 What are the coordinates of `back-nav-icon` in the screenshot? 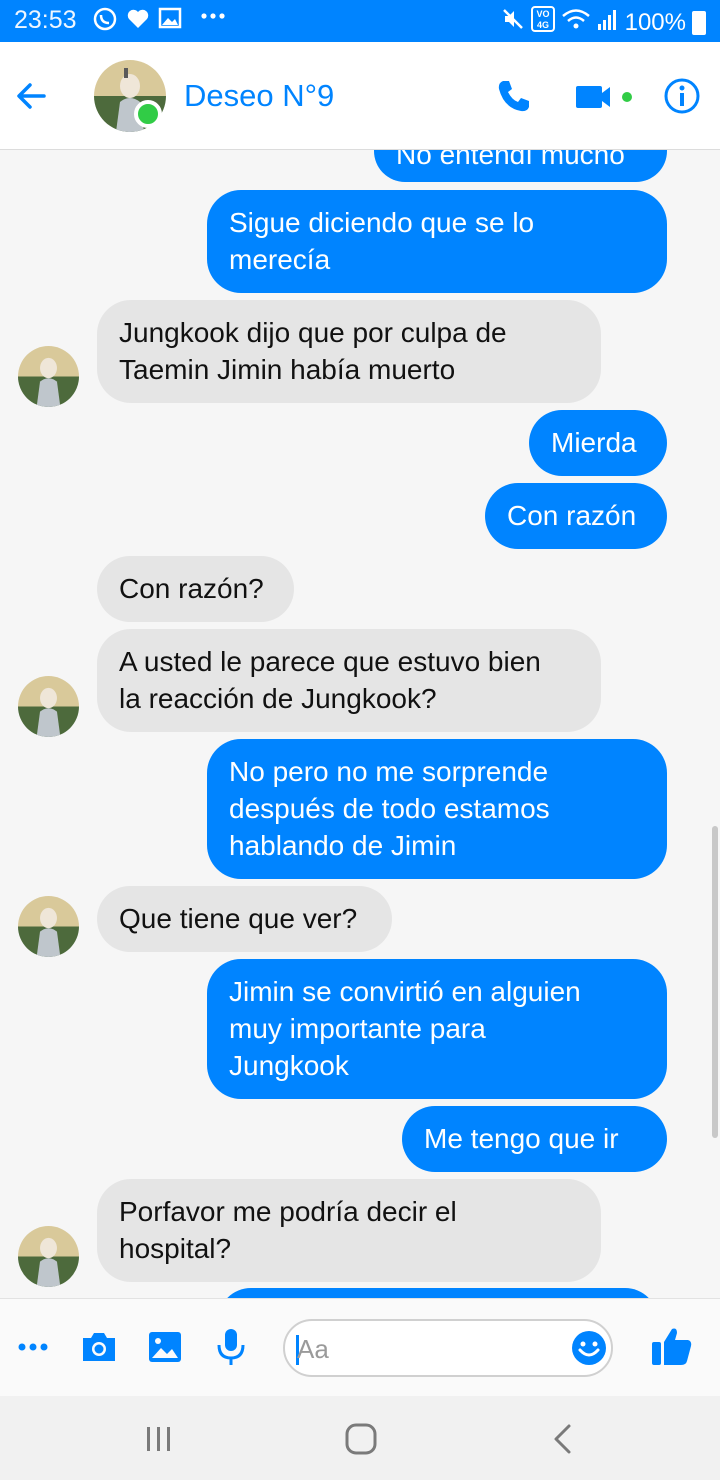 It's located at (563, 1441).